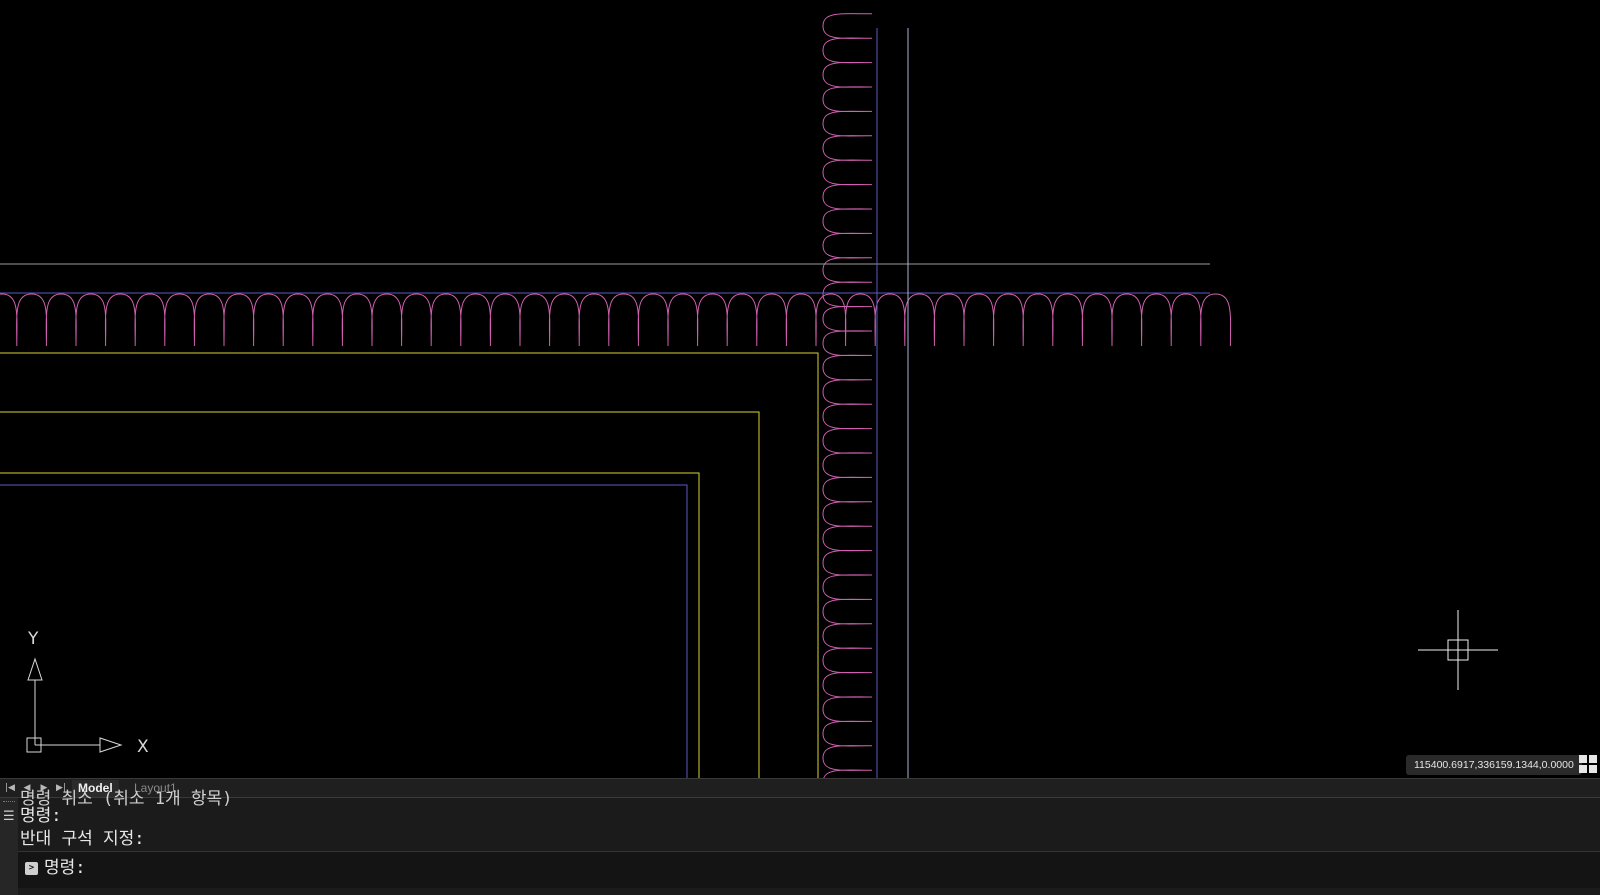 This screenshot has width=1600, height=895. I want to click on insulation-hatch-vertical, so click(847, 395).